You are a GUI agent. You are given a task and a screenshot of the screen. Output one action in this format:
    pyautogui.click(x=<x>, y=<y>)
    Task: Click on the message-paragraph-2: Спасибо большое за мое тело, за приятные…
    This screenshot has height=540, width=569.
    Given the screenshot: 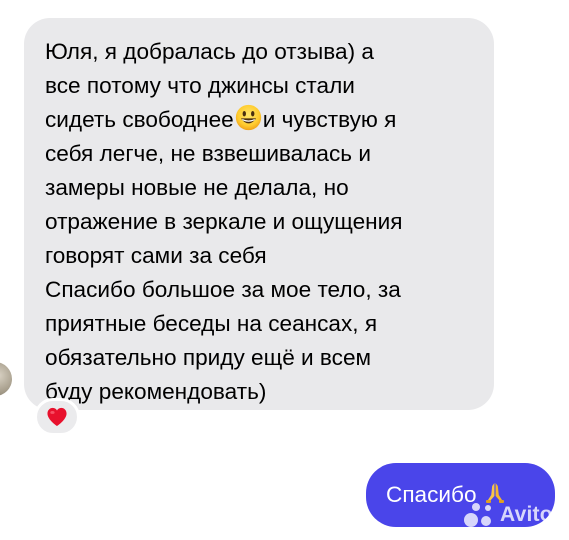 What is the action you would take?
    pyautogui.click(x=223, y=340)
    